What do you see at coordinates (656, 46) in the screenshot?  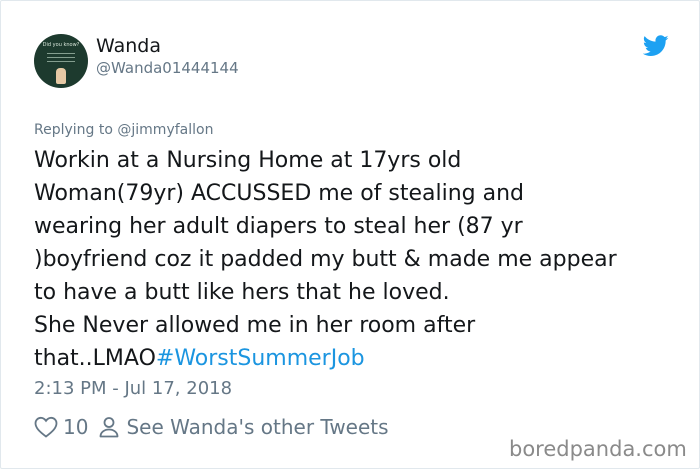 I see `twitter-bird-icon` at bounding box center [656, 46].